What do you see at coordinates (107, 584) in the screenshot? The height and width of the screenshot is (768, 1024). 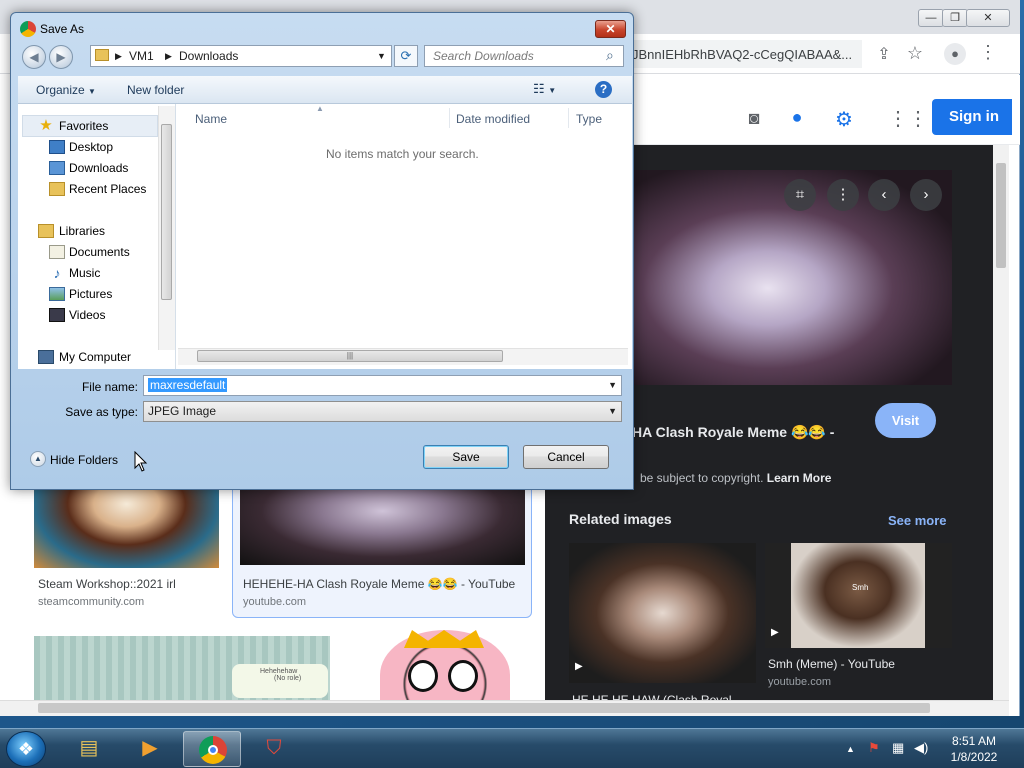 I see `result-title-1: Steam Workshop::2021 irl` at bounding box center [107, 584].